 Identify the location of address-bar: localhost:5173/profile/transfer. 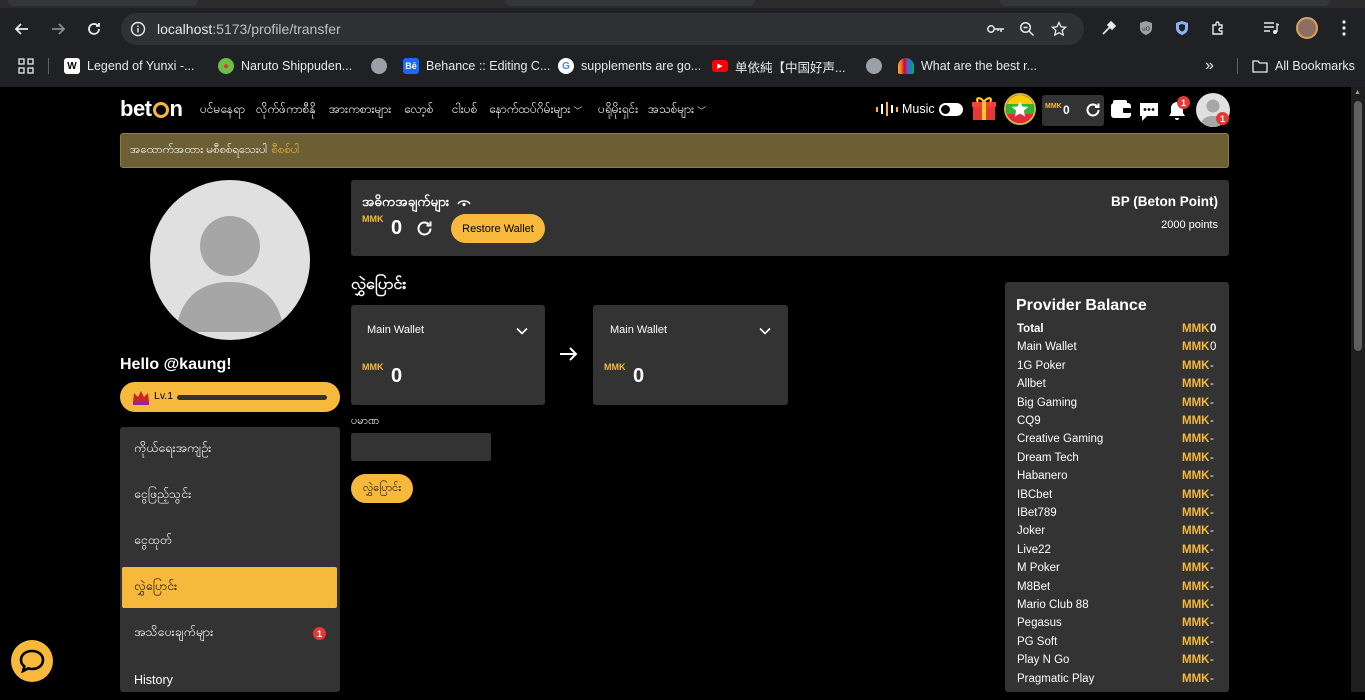
(602, 29).